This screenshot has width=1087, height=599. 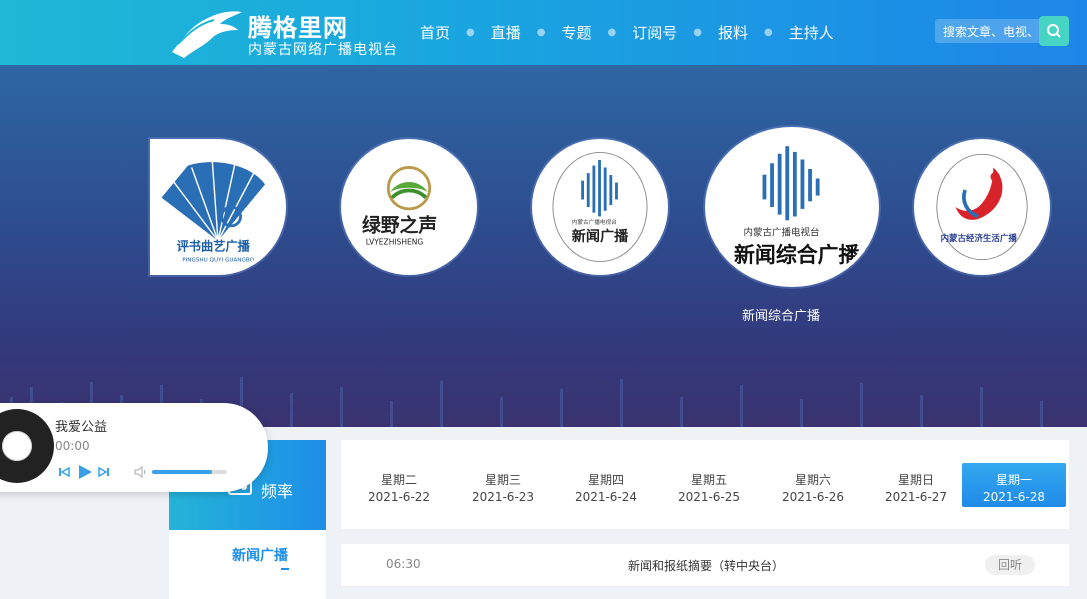 I want to click on next-icon, so click(x=104, y=472).